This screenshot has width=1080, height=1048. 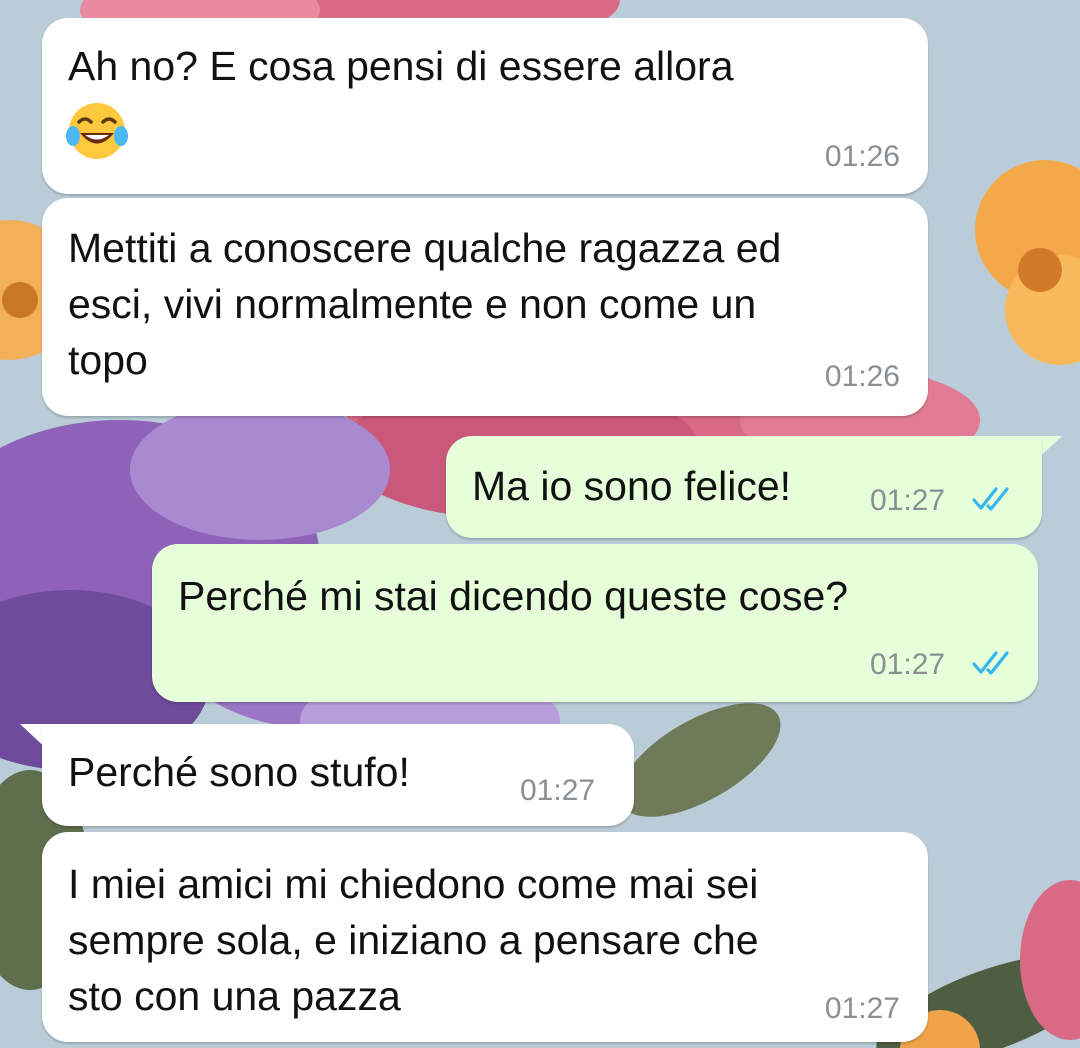 What do you see at coordinates (632, 486) in the screenshot?
I see `message-text: Ma io sono felice!` at bounding box center [632, 486].